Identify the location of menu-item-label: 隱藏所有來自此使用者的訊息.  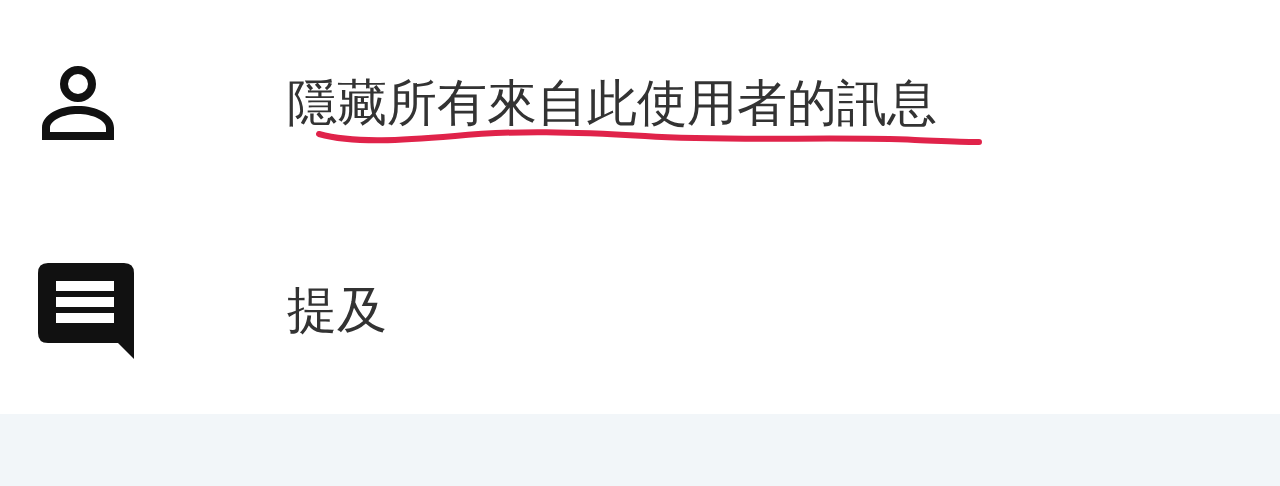
(612, 103).